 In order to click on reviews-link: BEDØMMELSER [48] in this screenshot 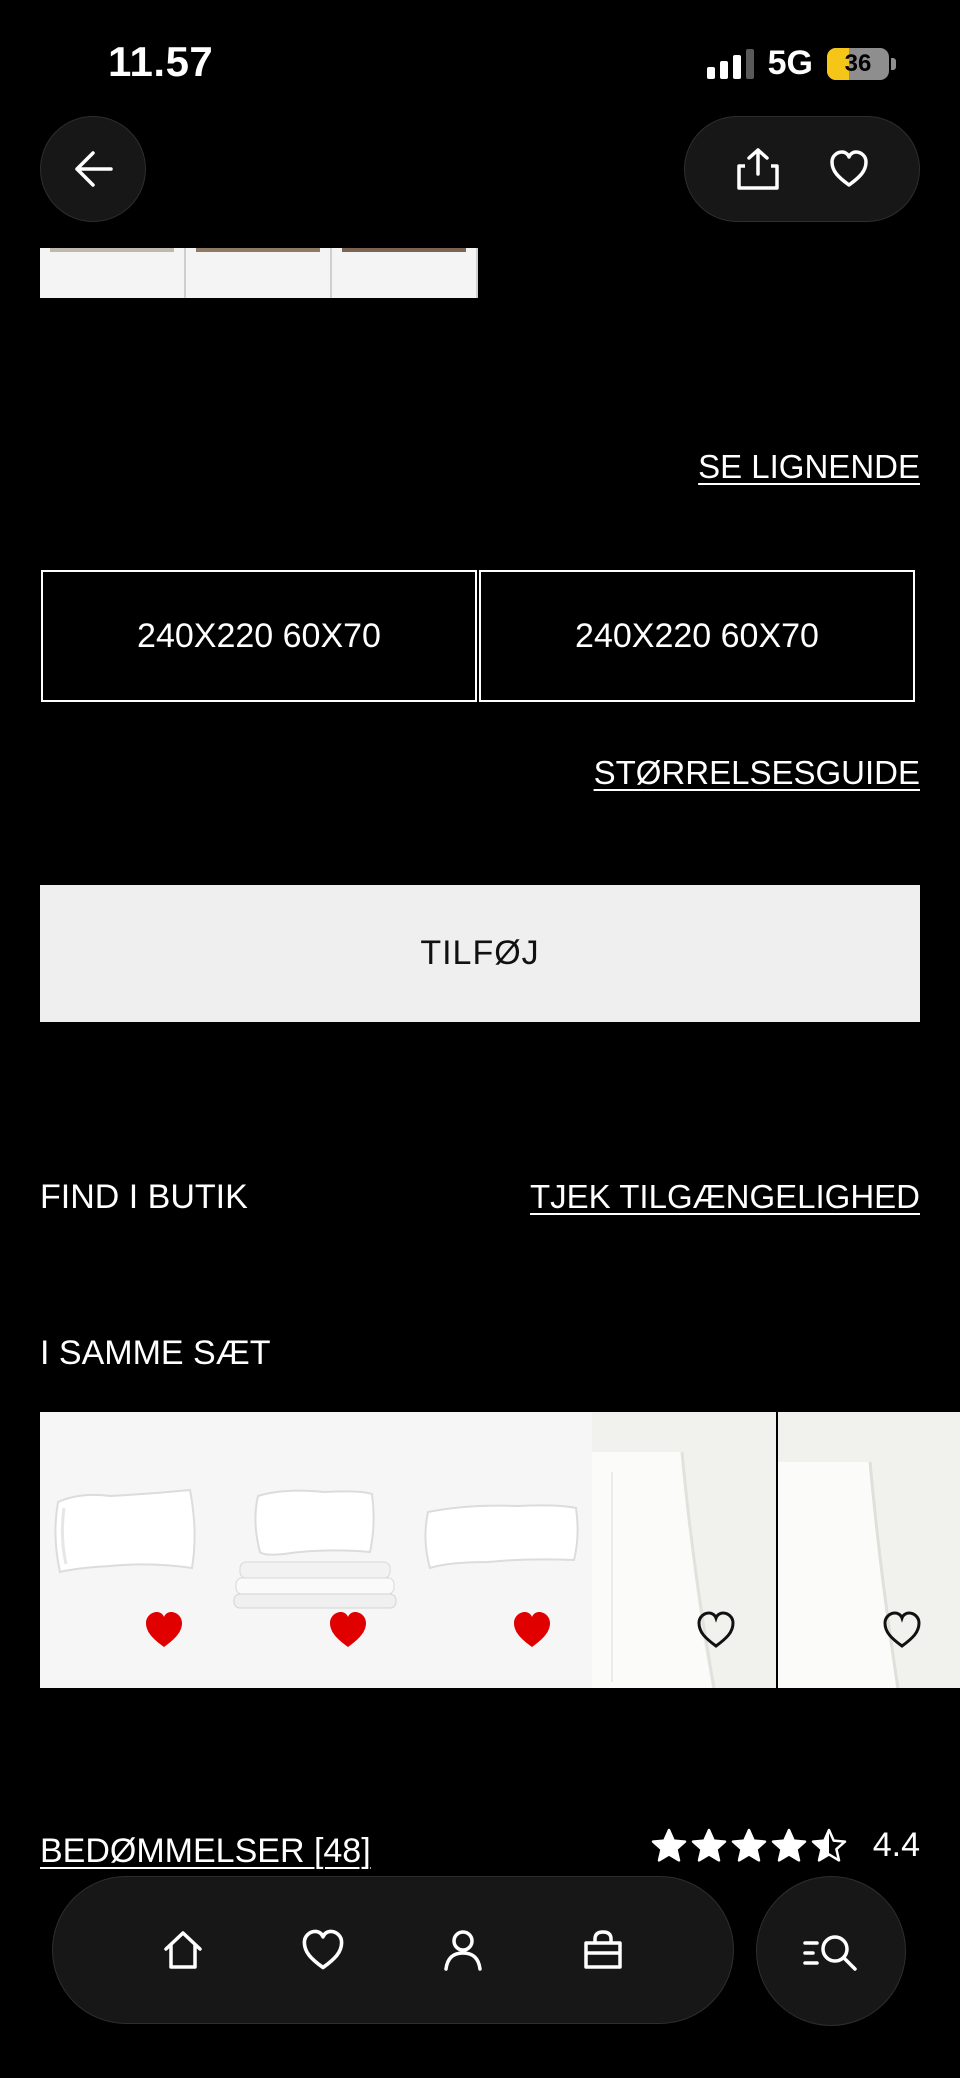, I will do `click(205, 1851)`.